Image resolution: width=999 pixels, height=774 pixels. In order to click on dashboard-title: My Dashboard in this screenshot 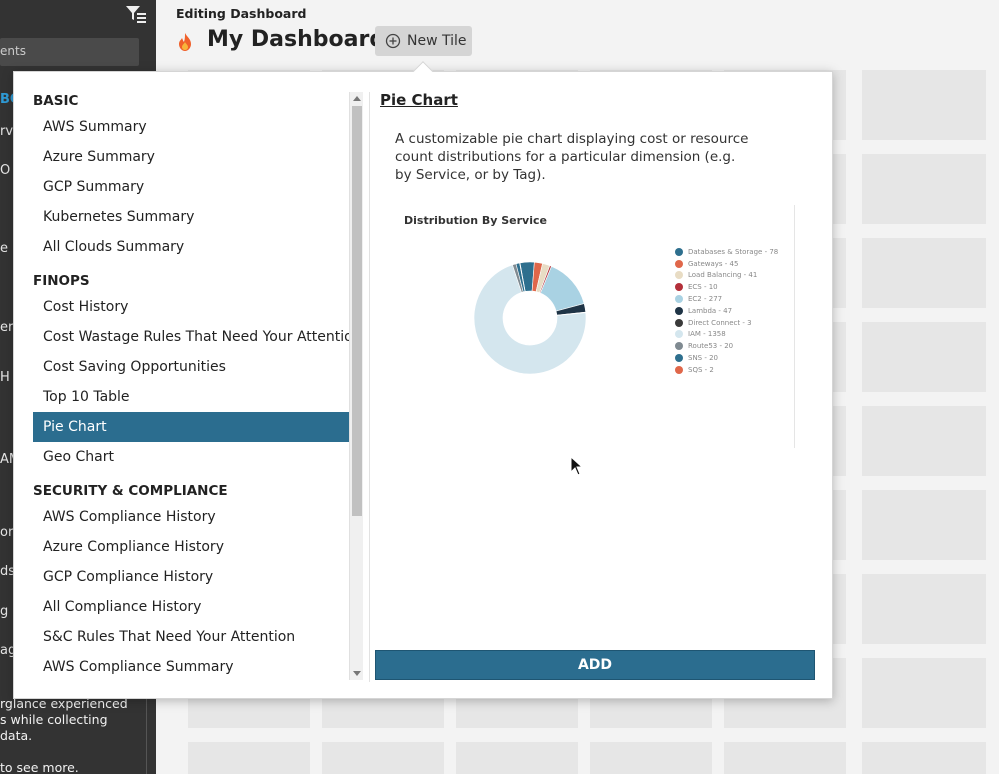, I will do `click(296, 39)`.